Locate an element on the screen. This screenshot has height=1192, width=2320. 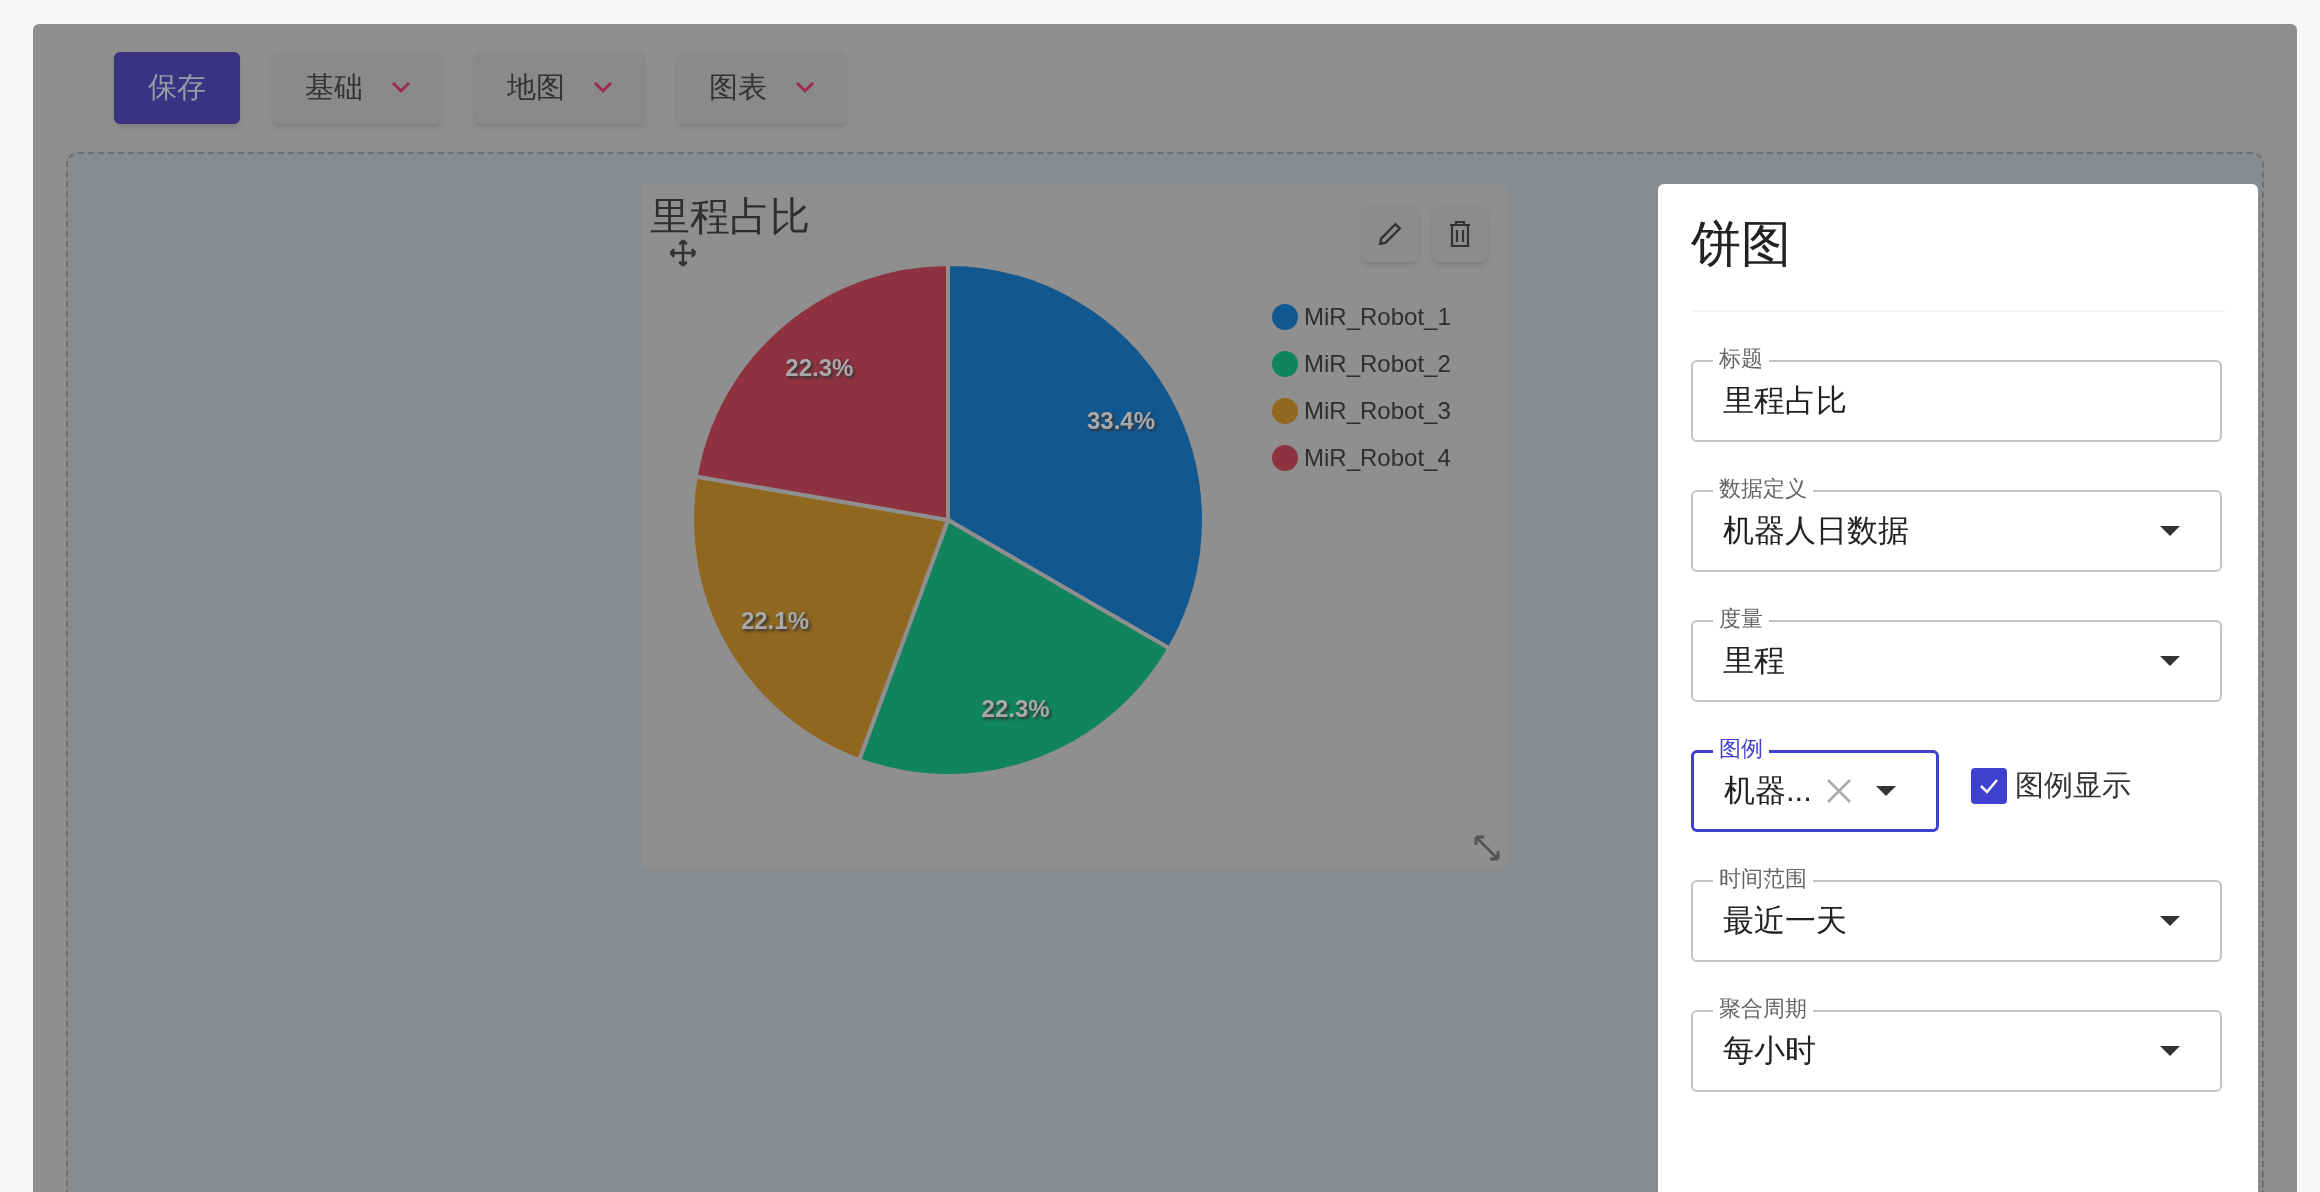
panel-title: 饼图 is located at coordinates (1958, 263).